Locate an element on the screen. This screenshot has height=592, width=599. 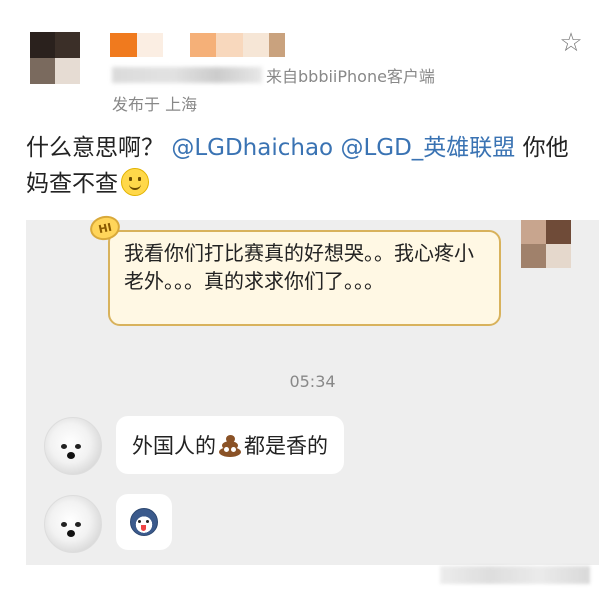
outgoing-message-bubble: 我看你们打比赛真的好想哭。。我心疼小老外。。。真的求求你们了。。。 is located at coordinates (304, 278).